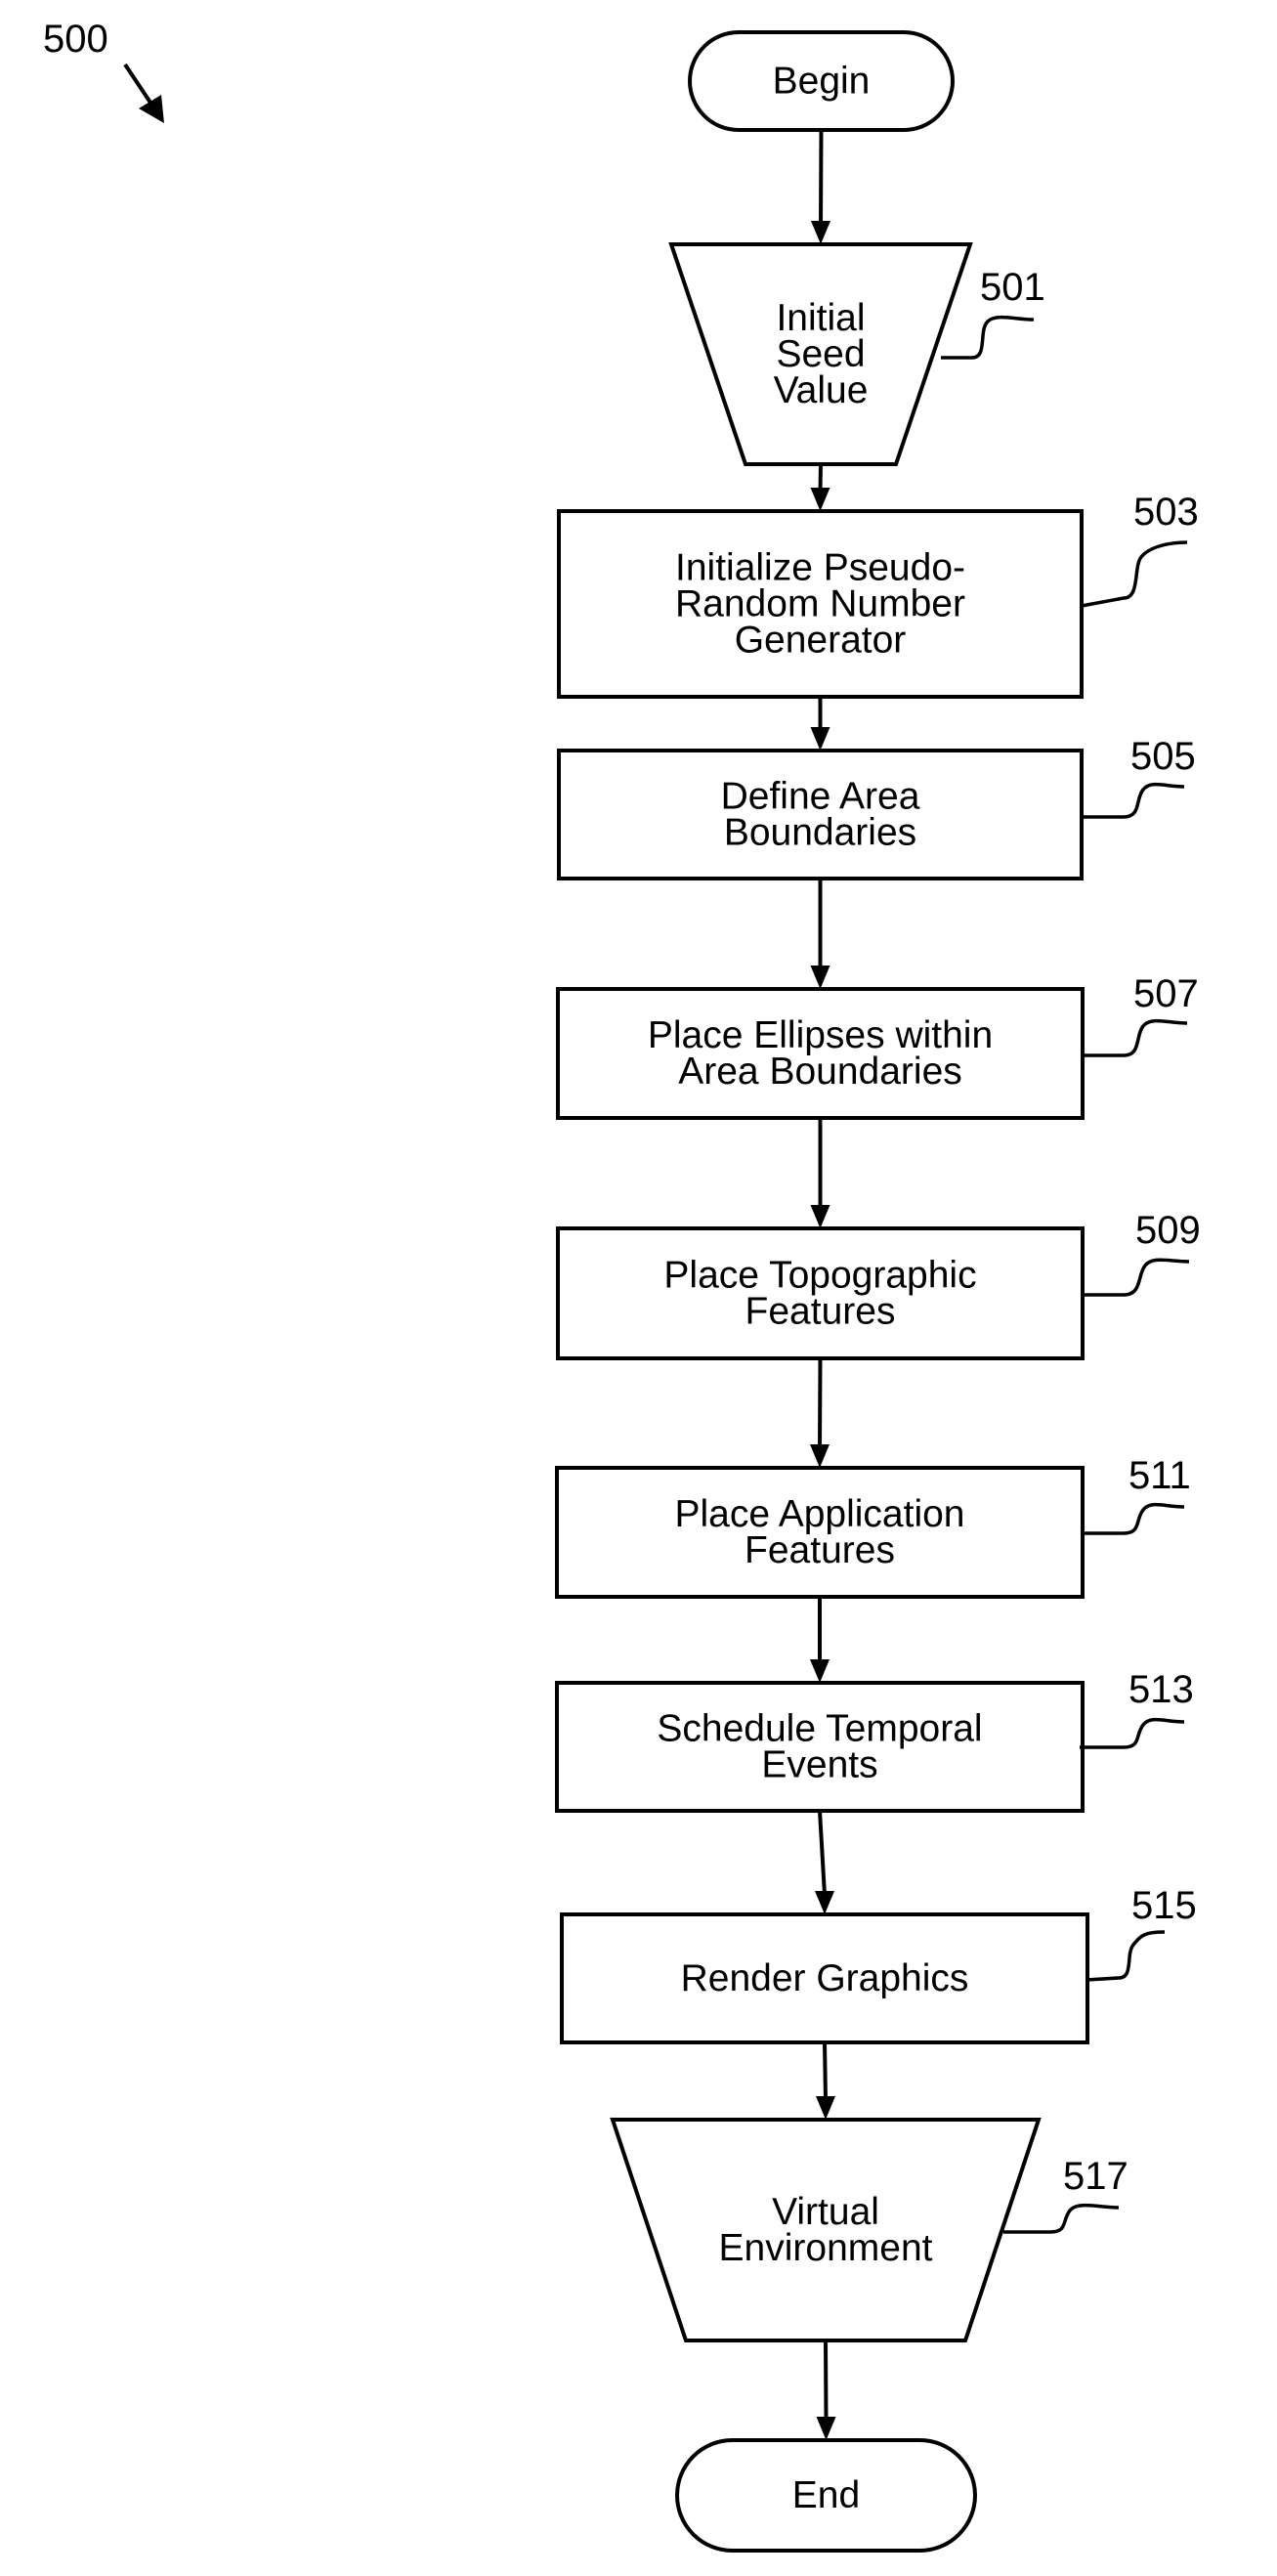  Describe the element at coordinates (1013, 288) in the screenshot. I see `reference-number-501: 501` at that location.